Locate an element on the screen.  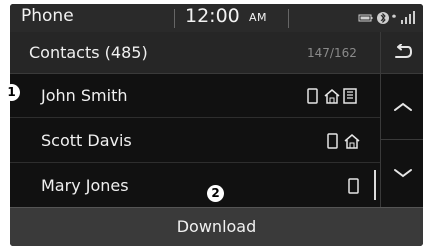
contacts-title: Contacts (485) is located at coordinates (88, 52).